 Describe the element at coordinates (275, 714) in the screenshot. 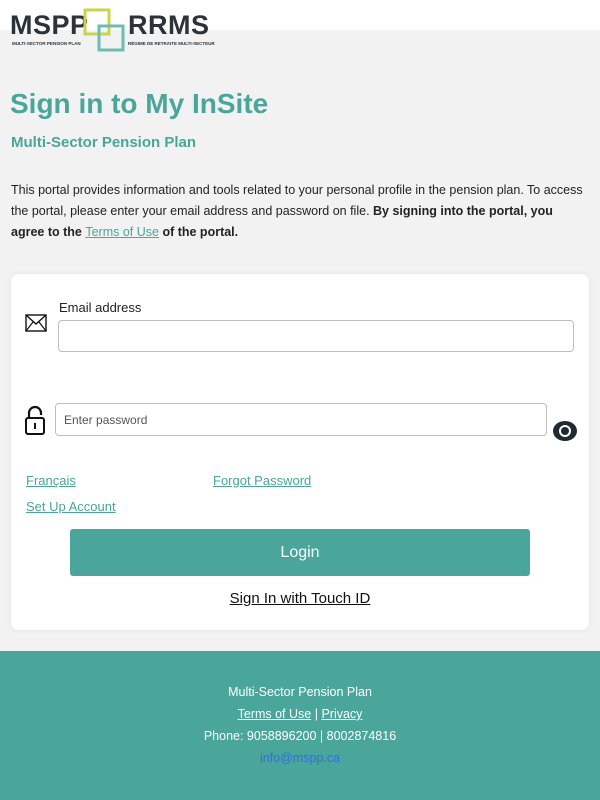

I see `footer-terms-link: Terms of Use` at that location.